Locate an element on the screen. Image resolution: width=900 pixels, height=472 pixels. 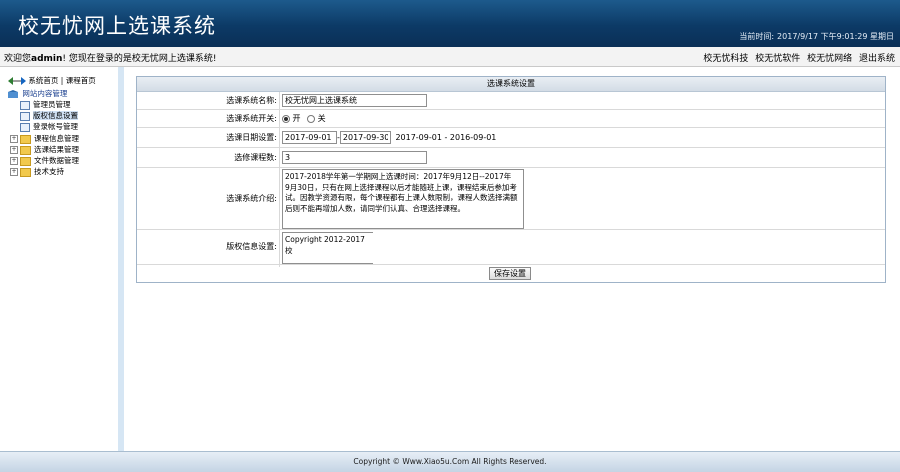
switch-on-radio is located at coordinates (286, 118).